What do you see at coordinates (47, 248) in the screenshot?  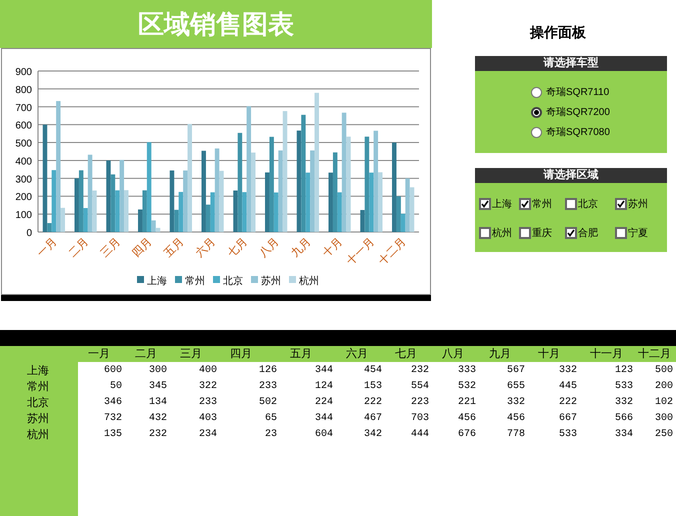 I see `x-tick-label: 一月` at bounding box center [47, 248].